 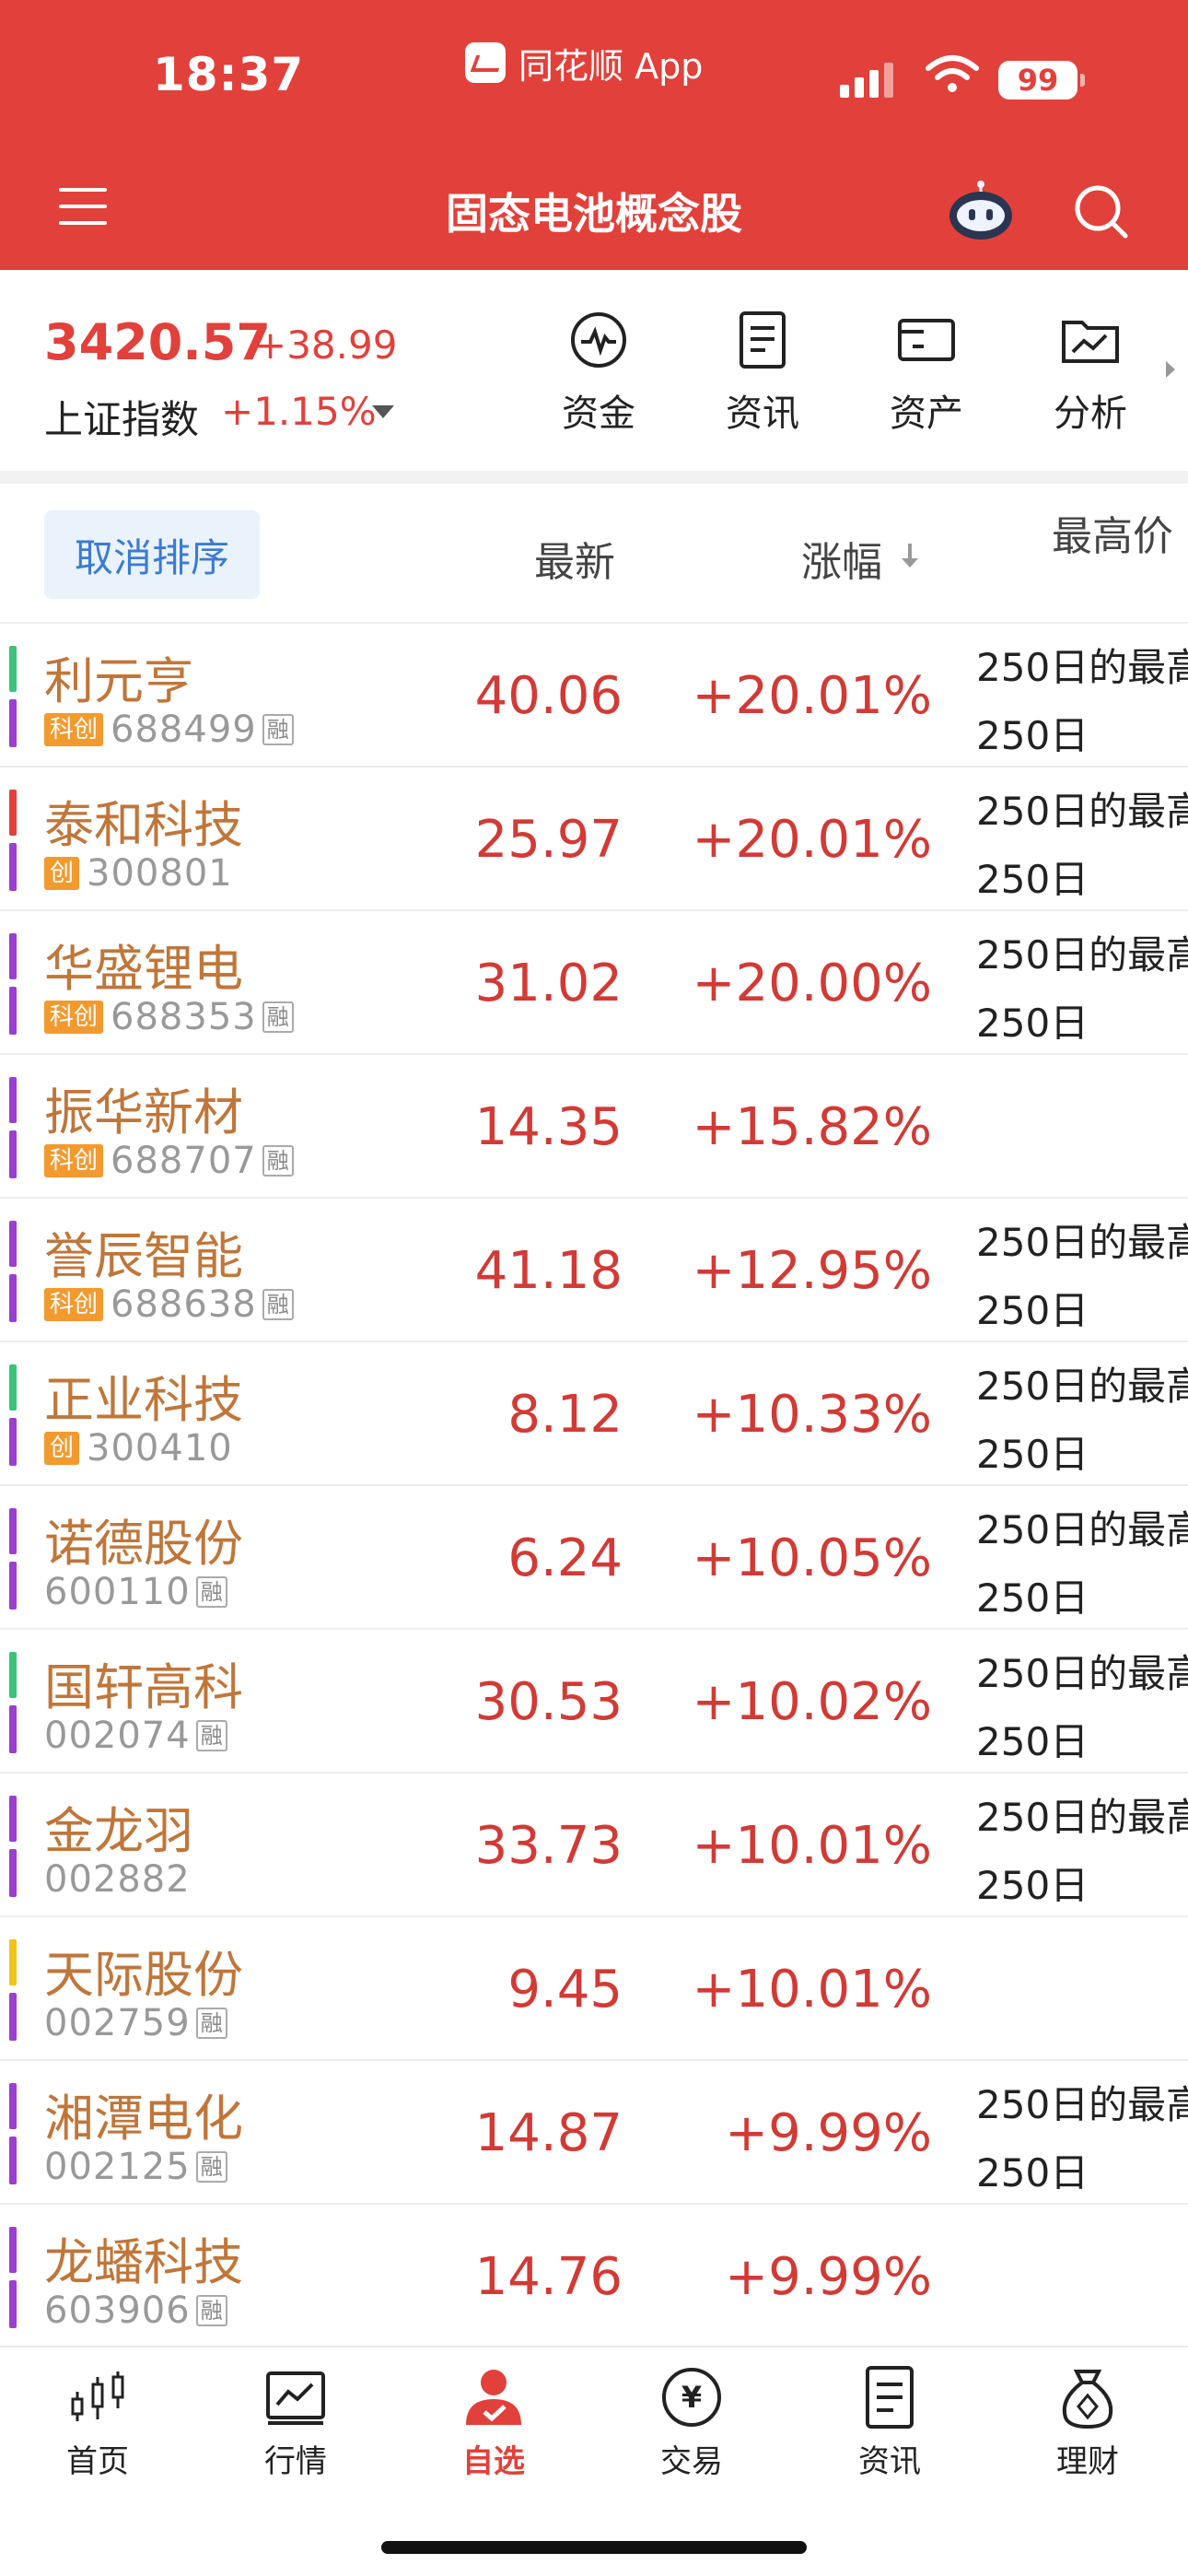 What do you see at coordinates (762, 373) in the screenshot?
I see `quick-action-news: 资讯` at bounding box center [762, 373].